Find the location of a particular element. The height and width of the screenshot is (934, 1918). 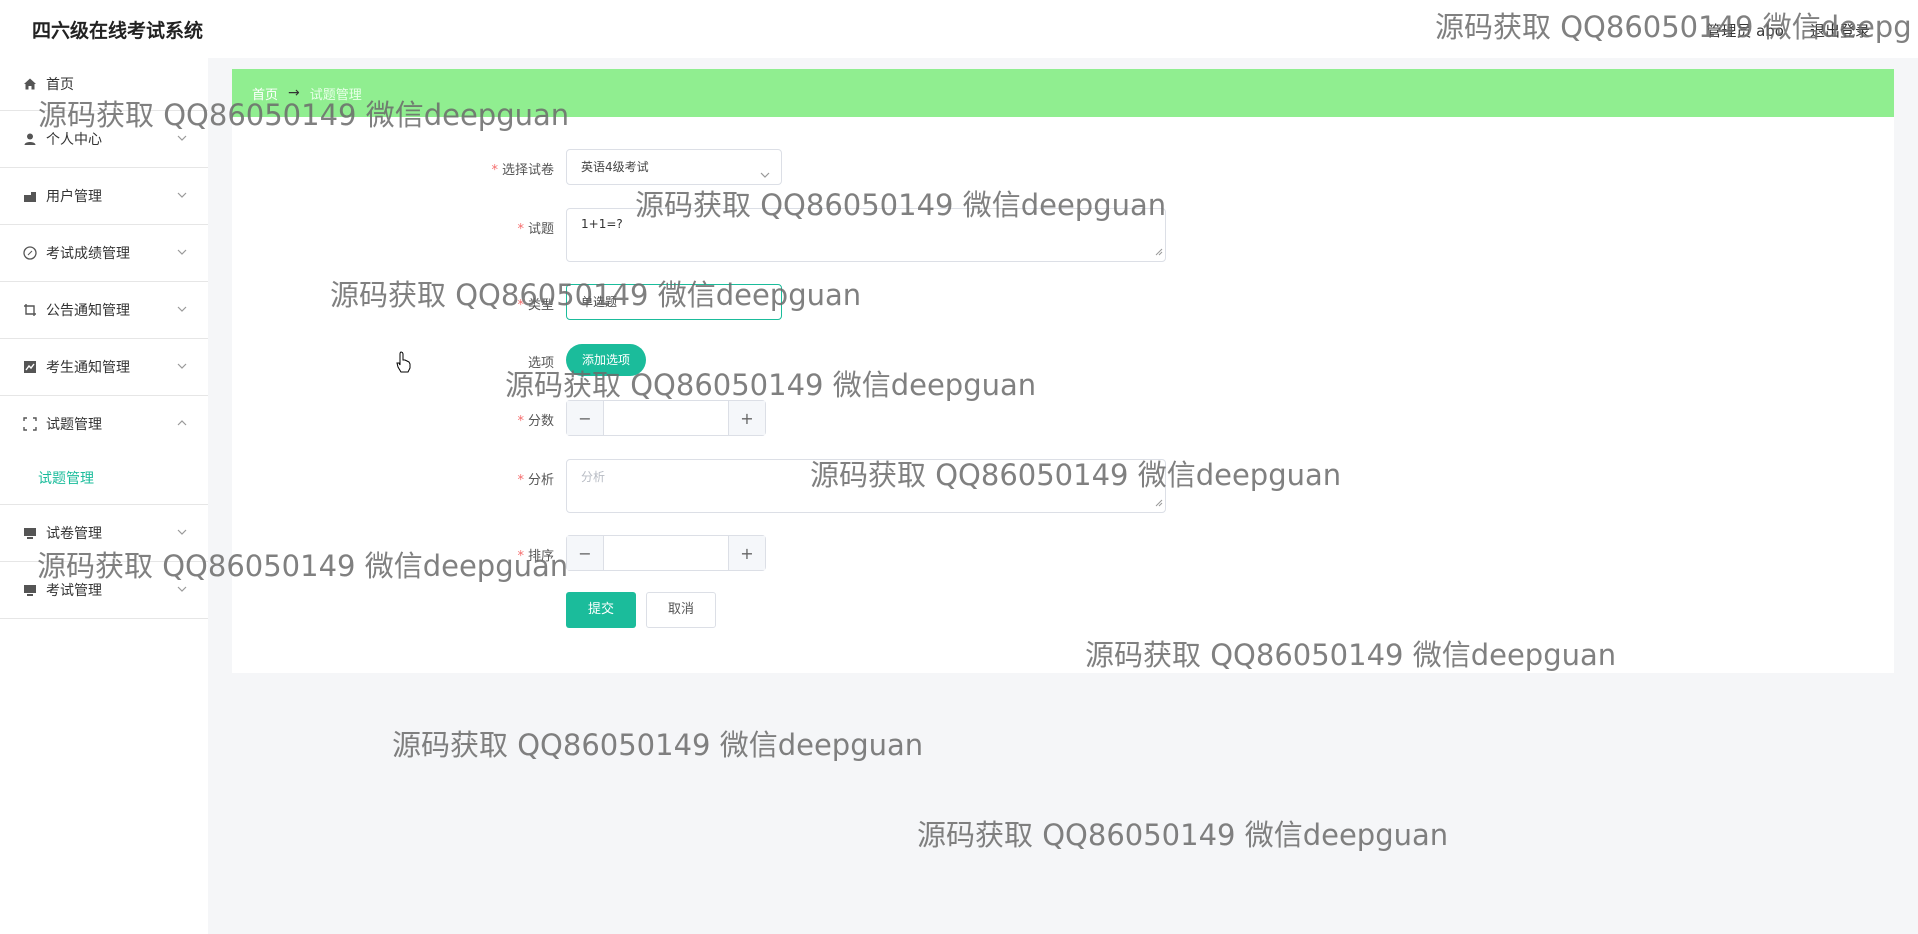

question-label-text: 试题 is located at coordinates (540, 229).